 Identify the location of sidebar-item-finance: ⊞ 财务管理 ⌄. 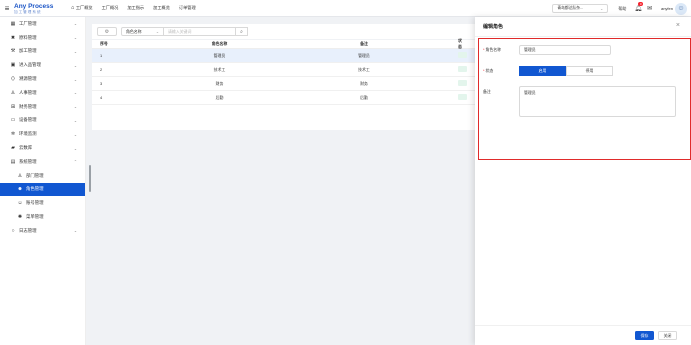
(42, 107).